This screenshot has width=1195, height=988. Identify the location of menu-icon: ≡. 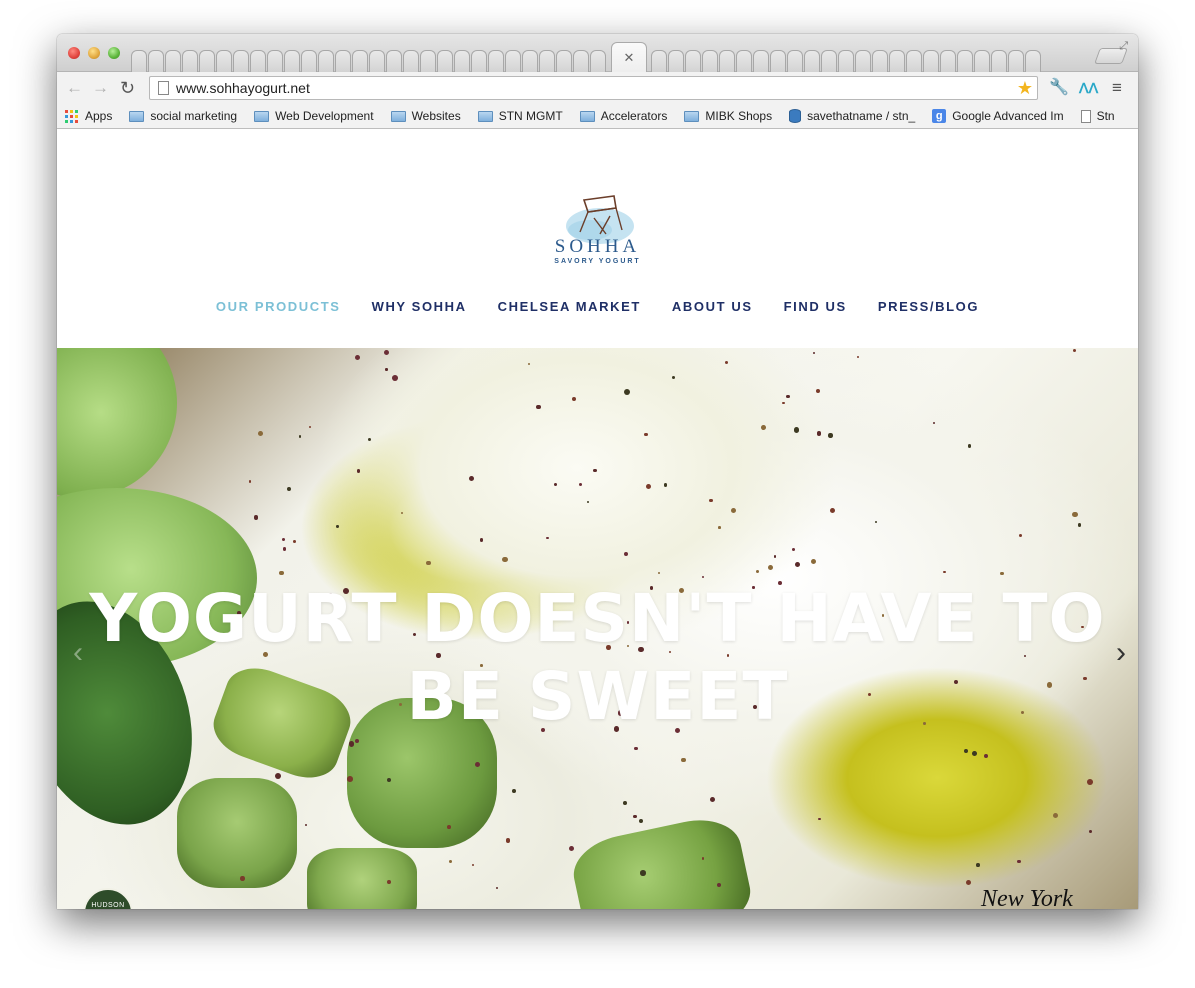
(1117, 88).